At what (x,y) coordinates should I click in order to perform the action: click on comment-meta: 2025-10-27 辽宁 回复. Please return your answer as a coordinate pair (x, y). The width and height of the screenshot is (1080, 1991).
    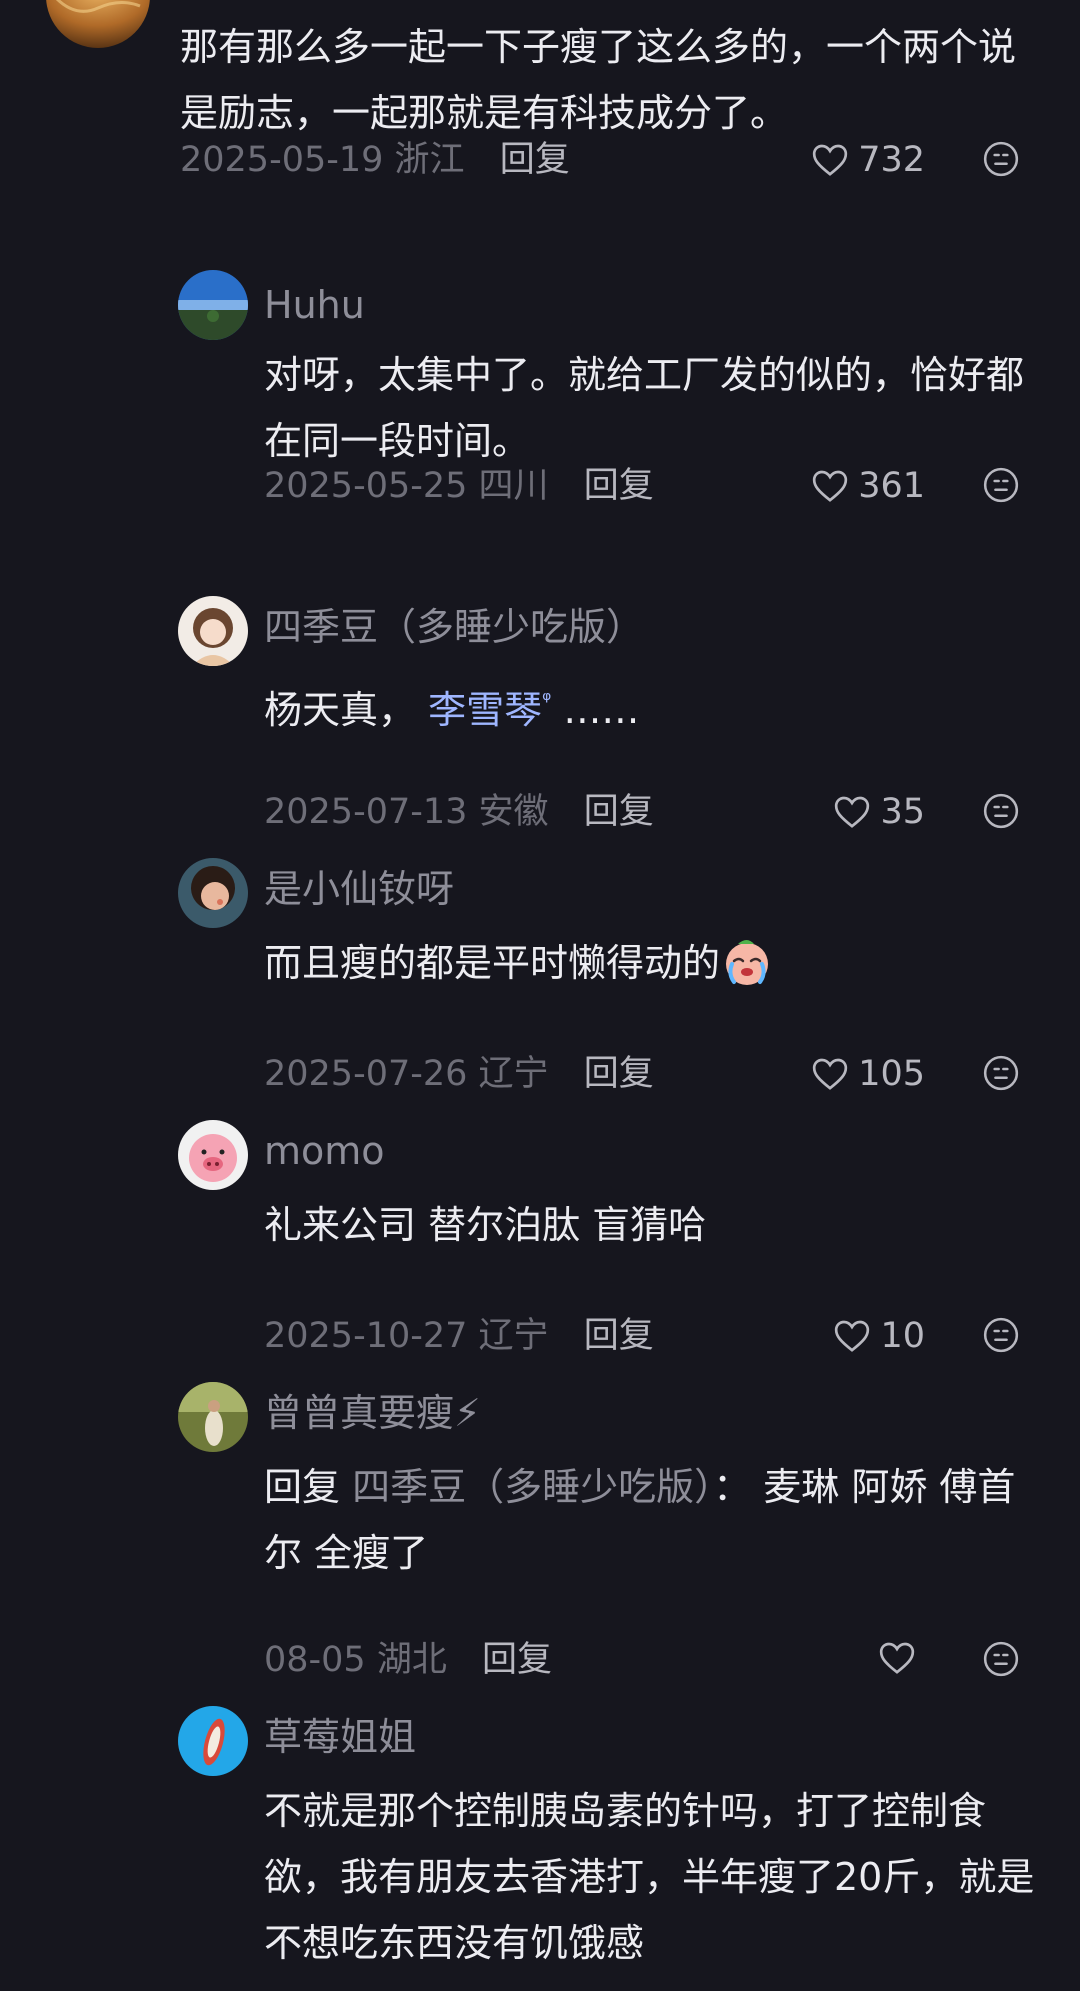
    Looking at the image, I should click on (459, 1336).